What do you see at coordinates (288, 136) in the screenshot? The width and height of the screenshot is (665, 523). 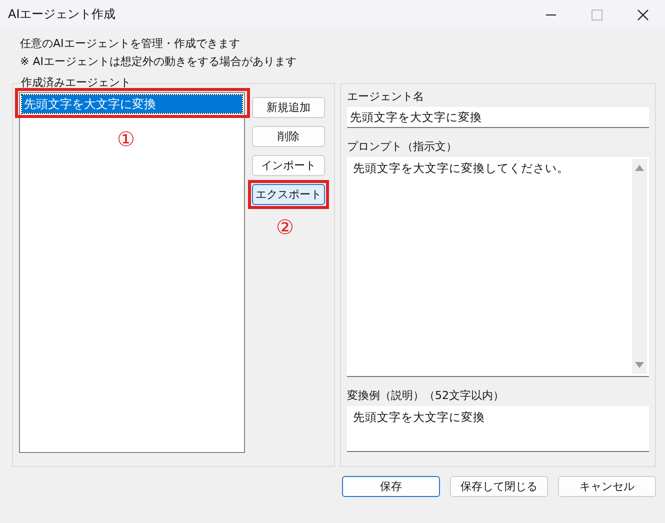 I see `action-button: 削除` at bounding box center [288, 136].